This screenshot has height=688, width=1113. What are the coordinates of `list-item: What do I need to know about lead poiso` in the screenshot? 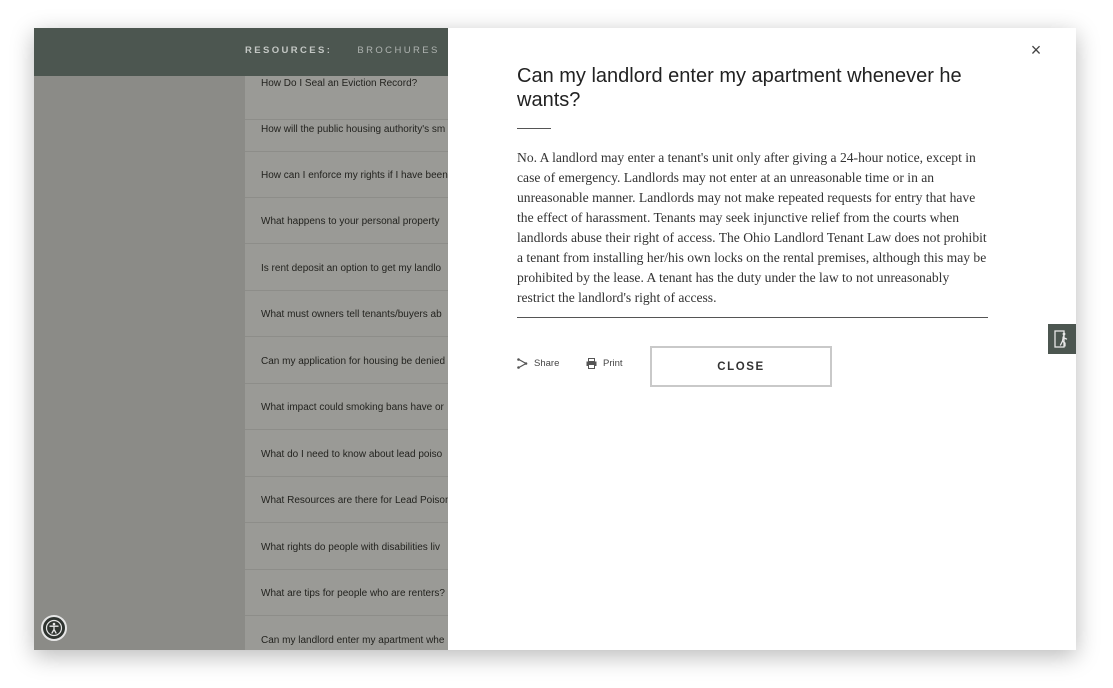 It's located at (350, 455).